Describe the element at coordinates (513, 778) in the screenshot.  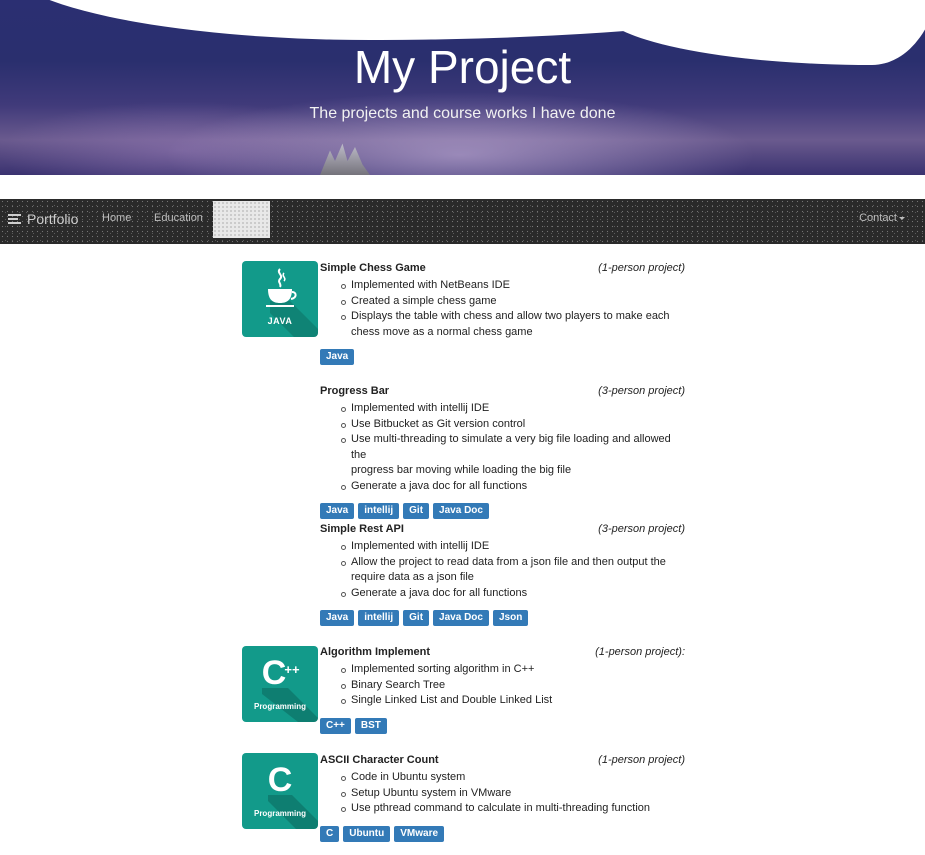
I see `list-item: Code in Ubuntu system` at that location.